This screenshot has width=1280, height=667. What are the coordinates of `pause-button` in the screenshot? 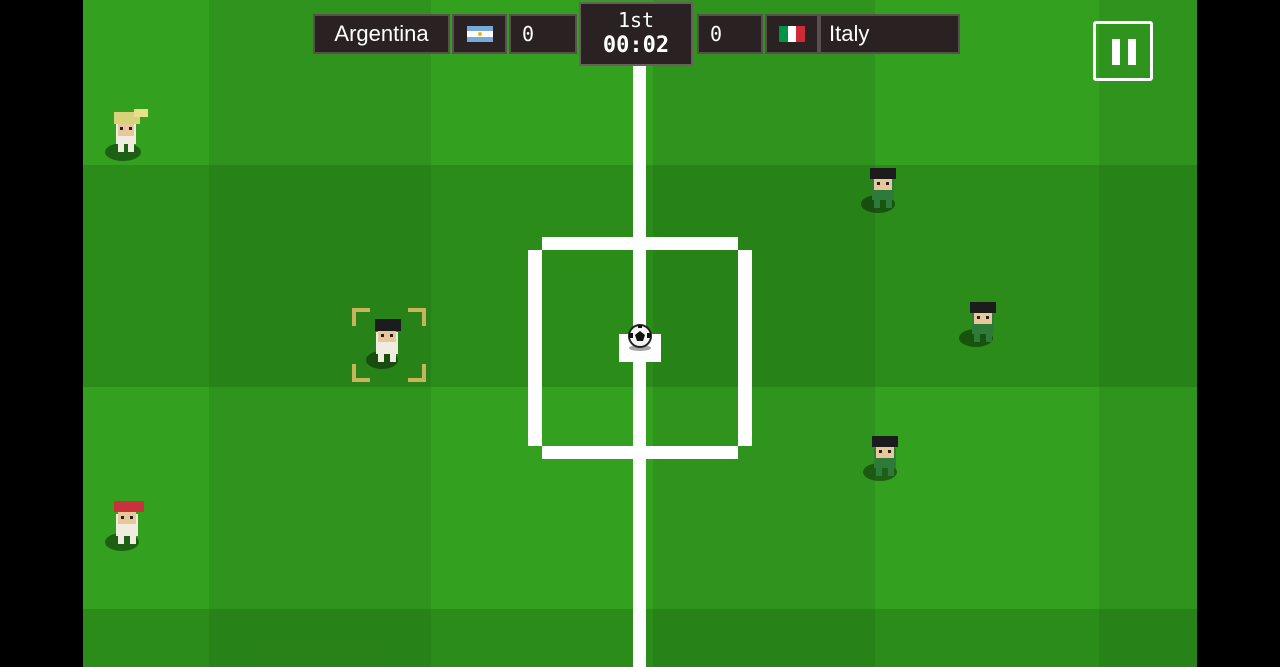 It's located at (1123, 51).